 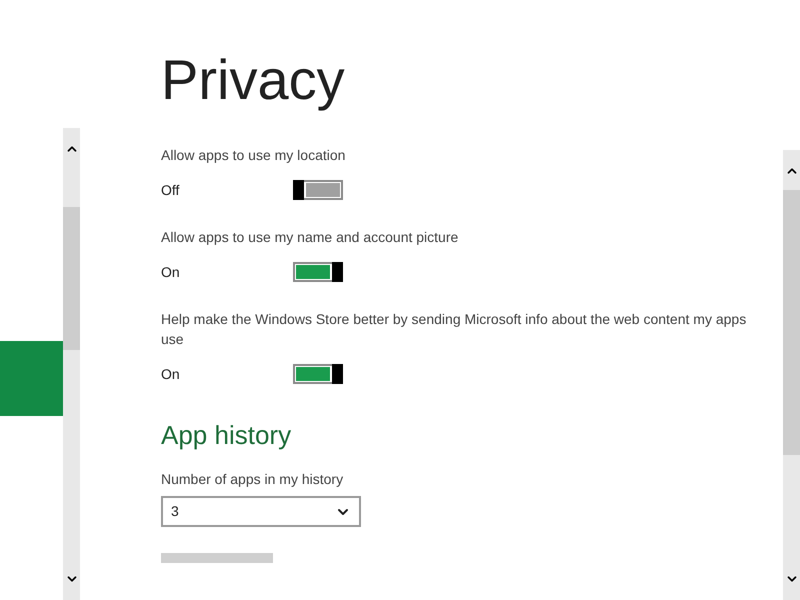 What do you see at coordinates (253, 155) in the screenshot?
I see `setting-label: Allow apps to use my location` at bounding box center [253, 155].